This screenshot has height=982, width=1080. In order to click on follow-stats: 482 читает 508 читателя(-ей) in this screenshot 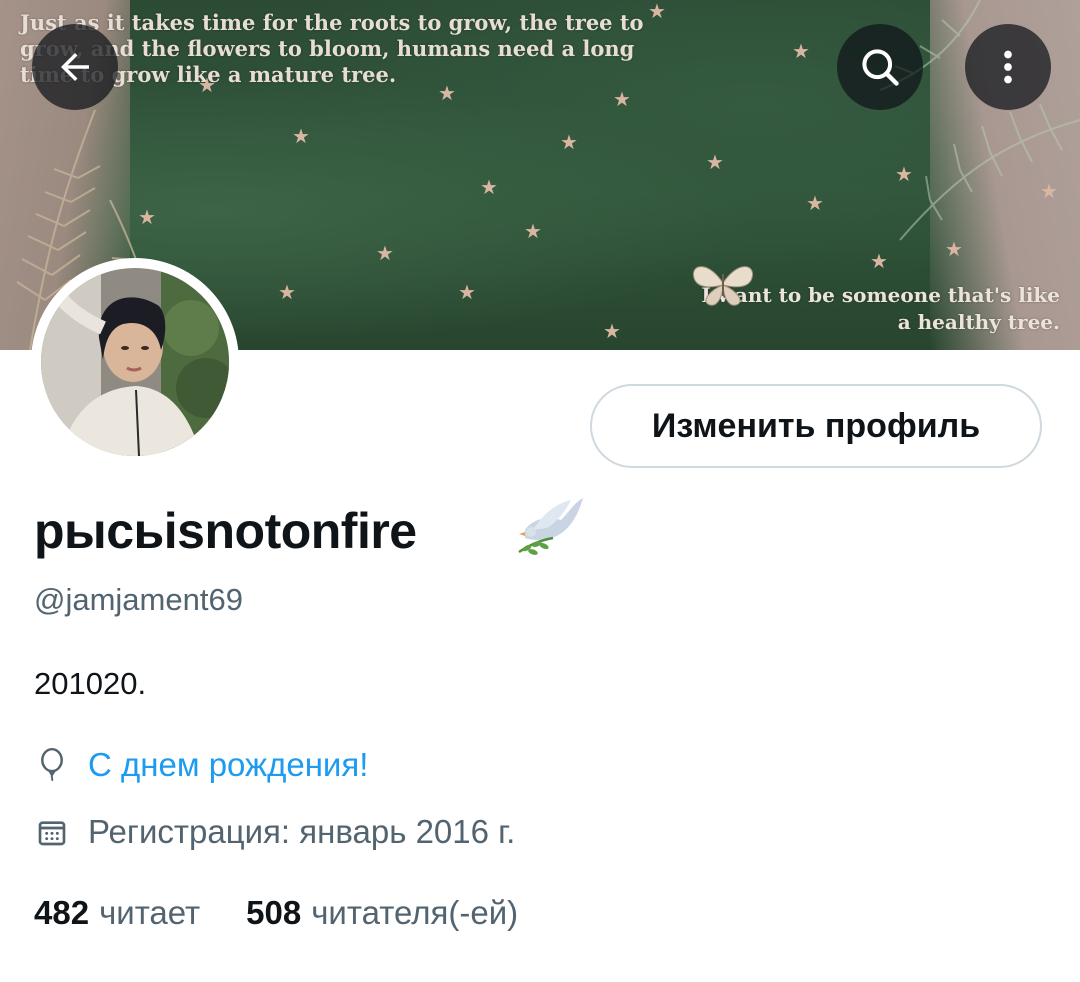, I will do `click(299, 913)`.